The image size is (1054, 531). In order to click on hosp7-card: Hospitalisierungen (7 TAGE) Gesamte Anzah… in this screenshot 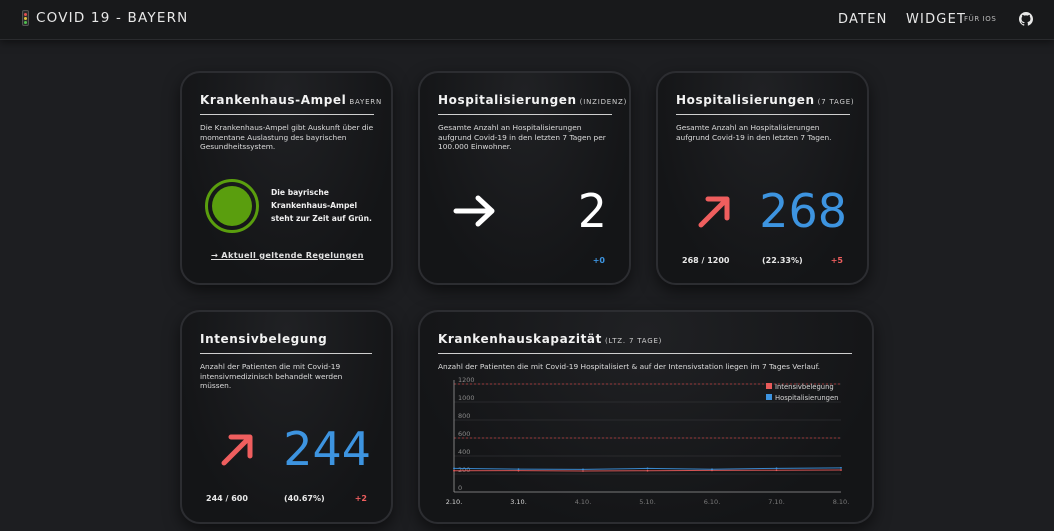, I will do `click(762, 178)`.